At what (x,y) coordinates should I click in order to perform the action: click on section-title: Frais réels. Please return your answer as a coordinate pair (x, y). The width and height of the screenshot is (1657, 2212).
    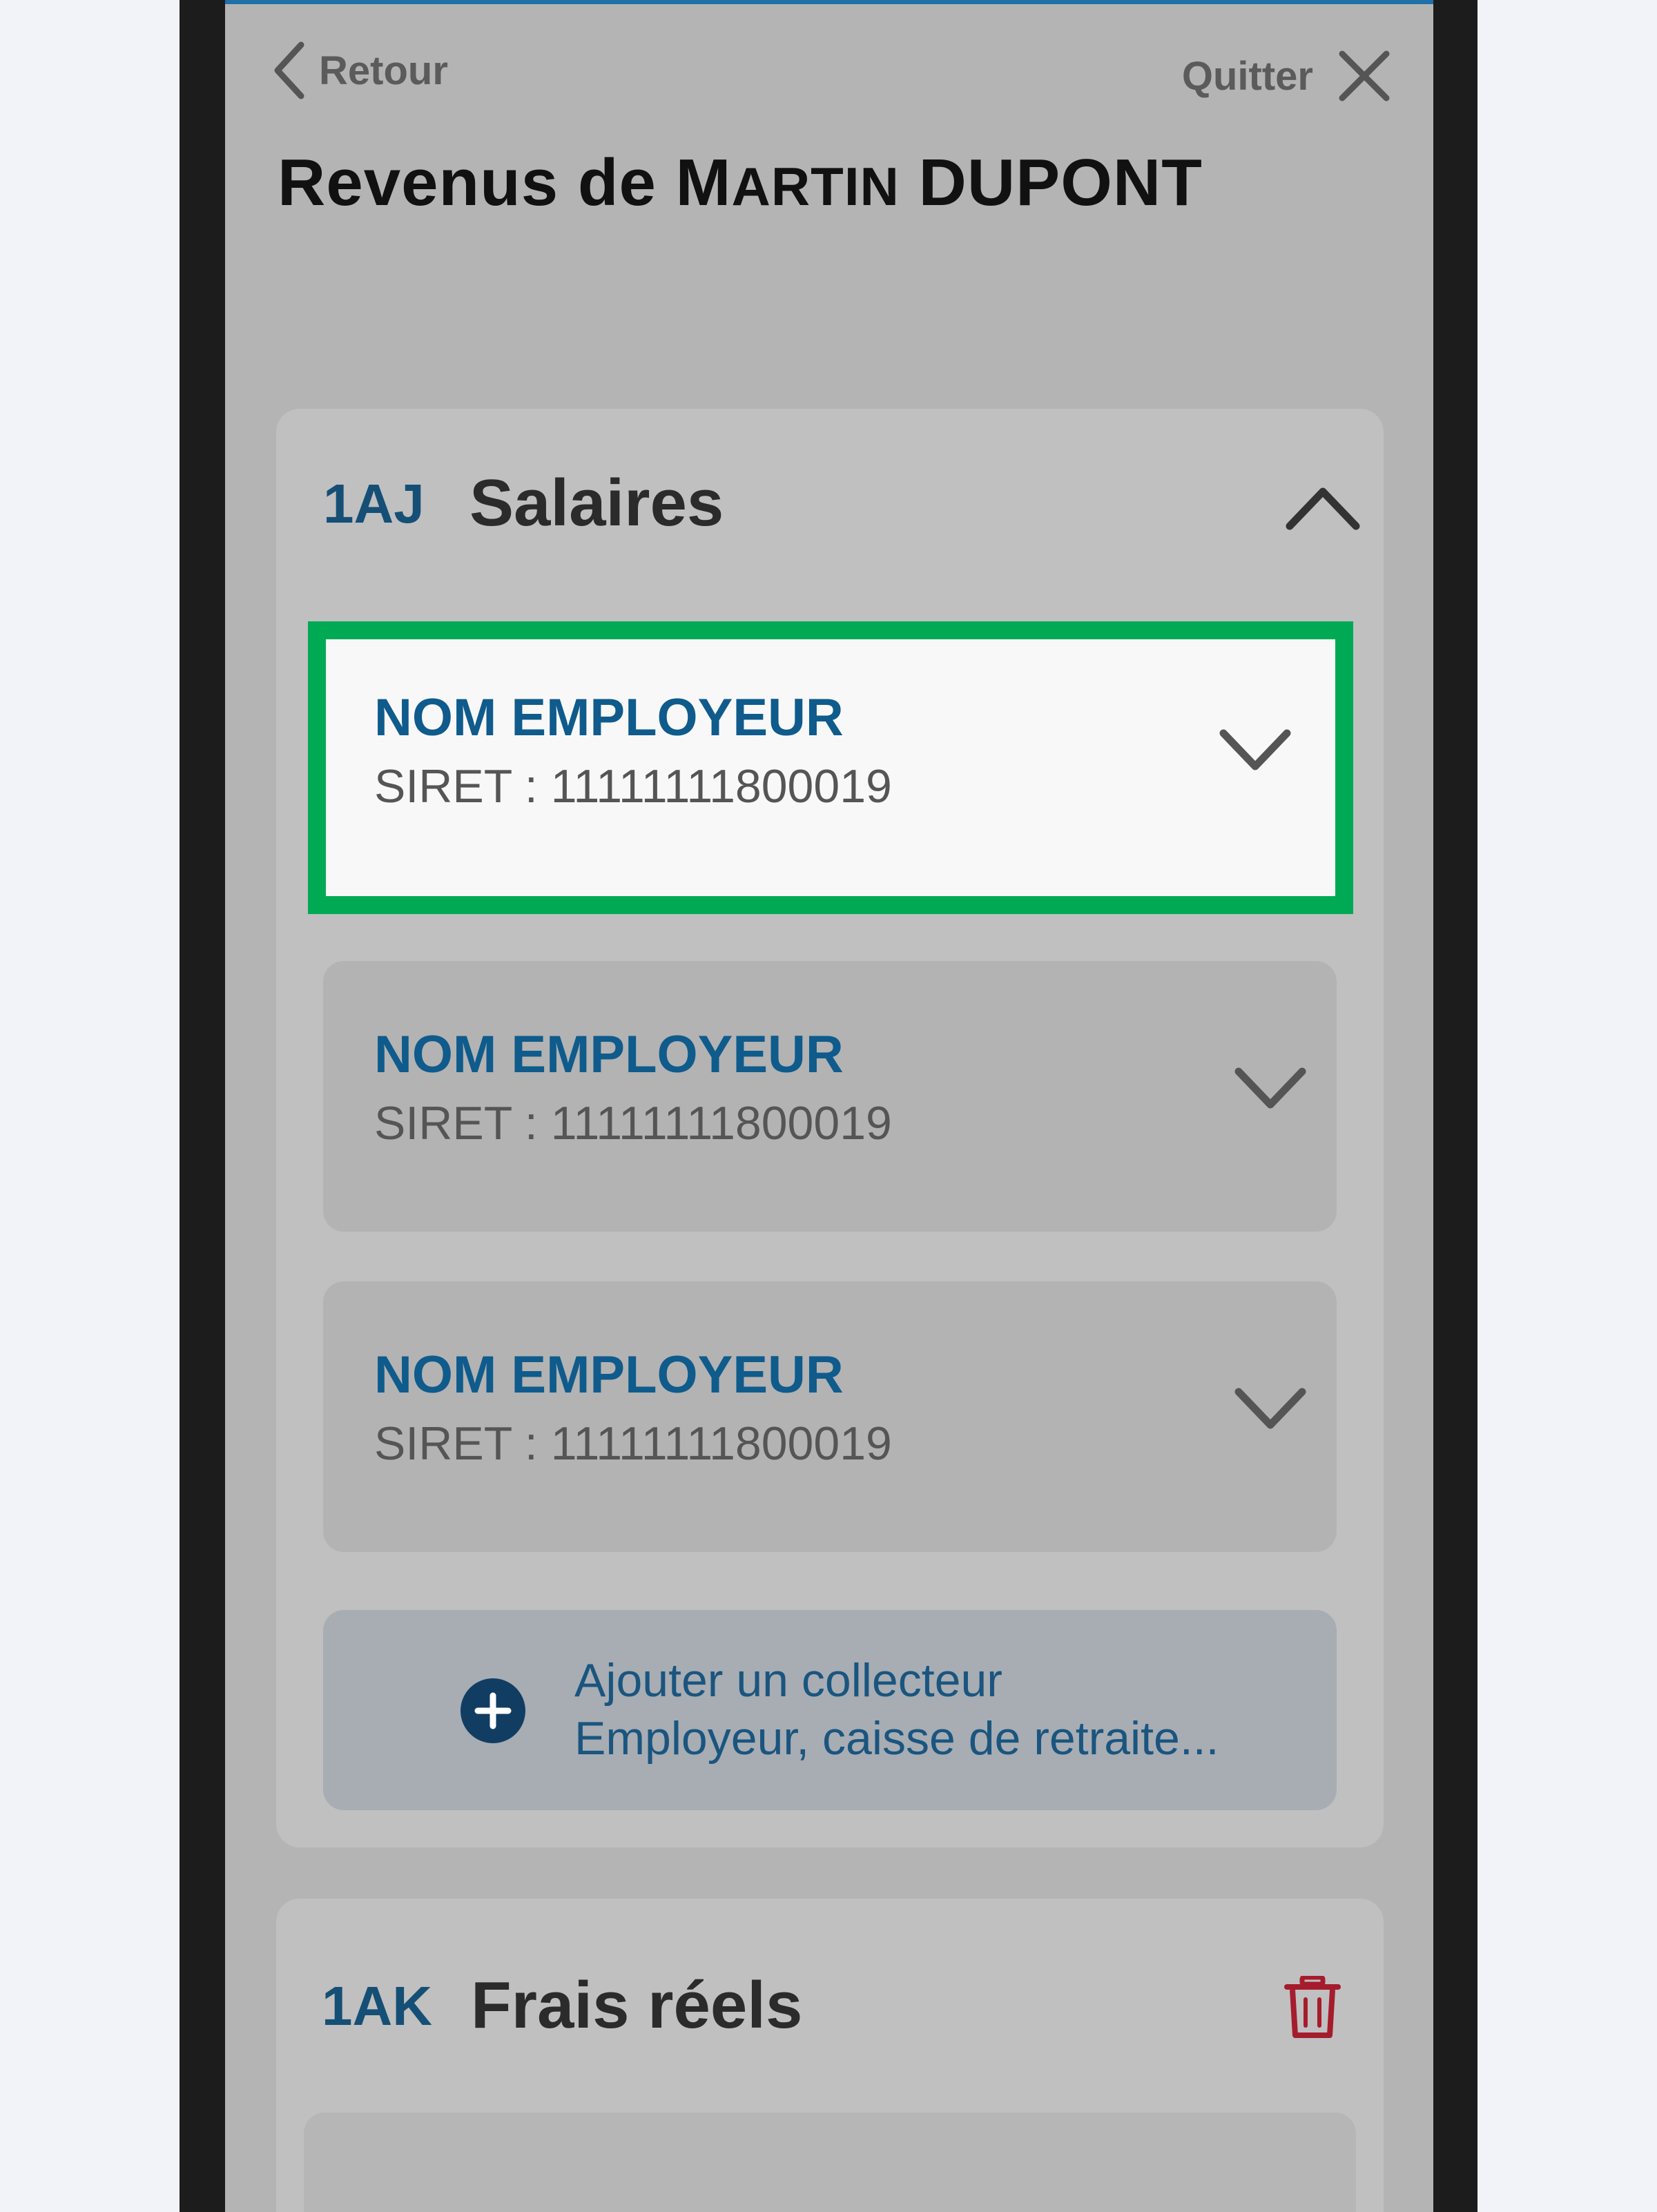
    Looking at the image, I should click on (637, 2005).